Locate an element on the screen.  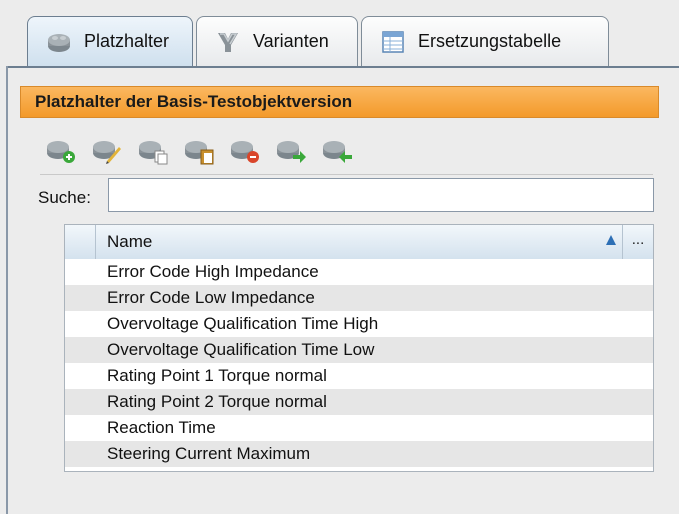
tab-bar: Platzhalter Varianten Ersetzungstabelle is located at coordinates (339, 35).